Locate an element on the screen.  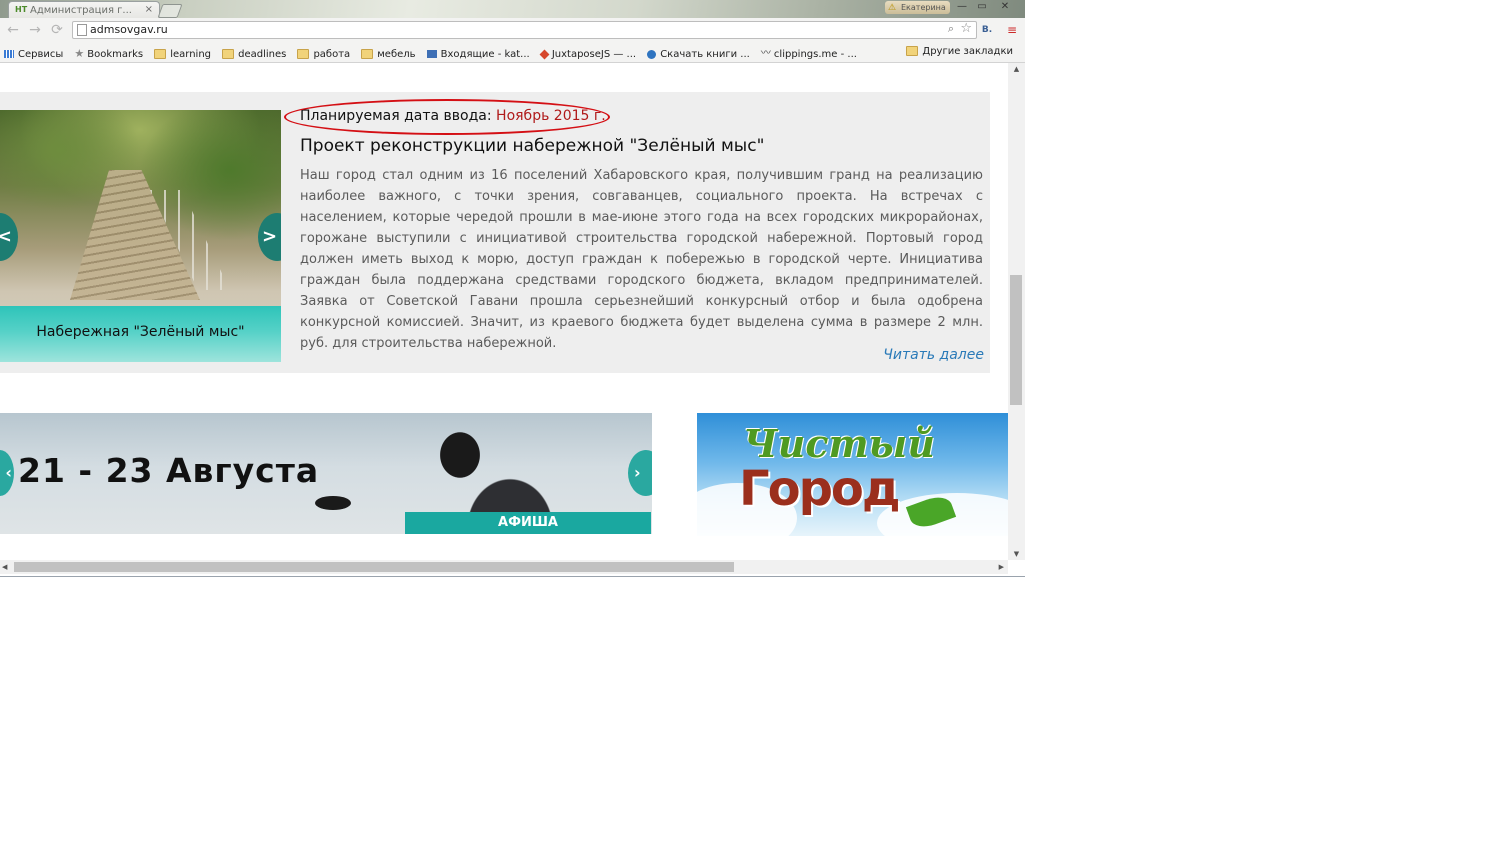
afisha-date: 21 - 23 Августа is located at coordinates (169, 470).